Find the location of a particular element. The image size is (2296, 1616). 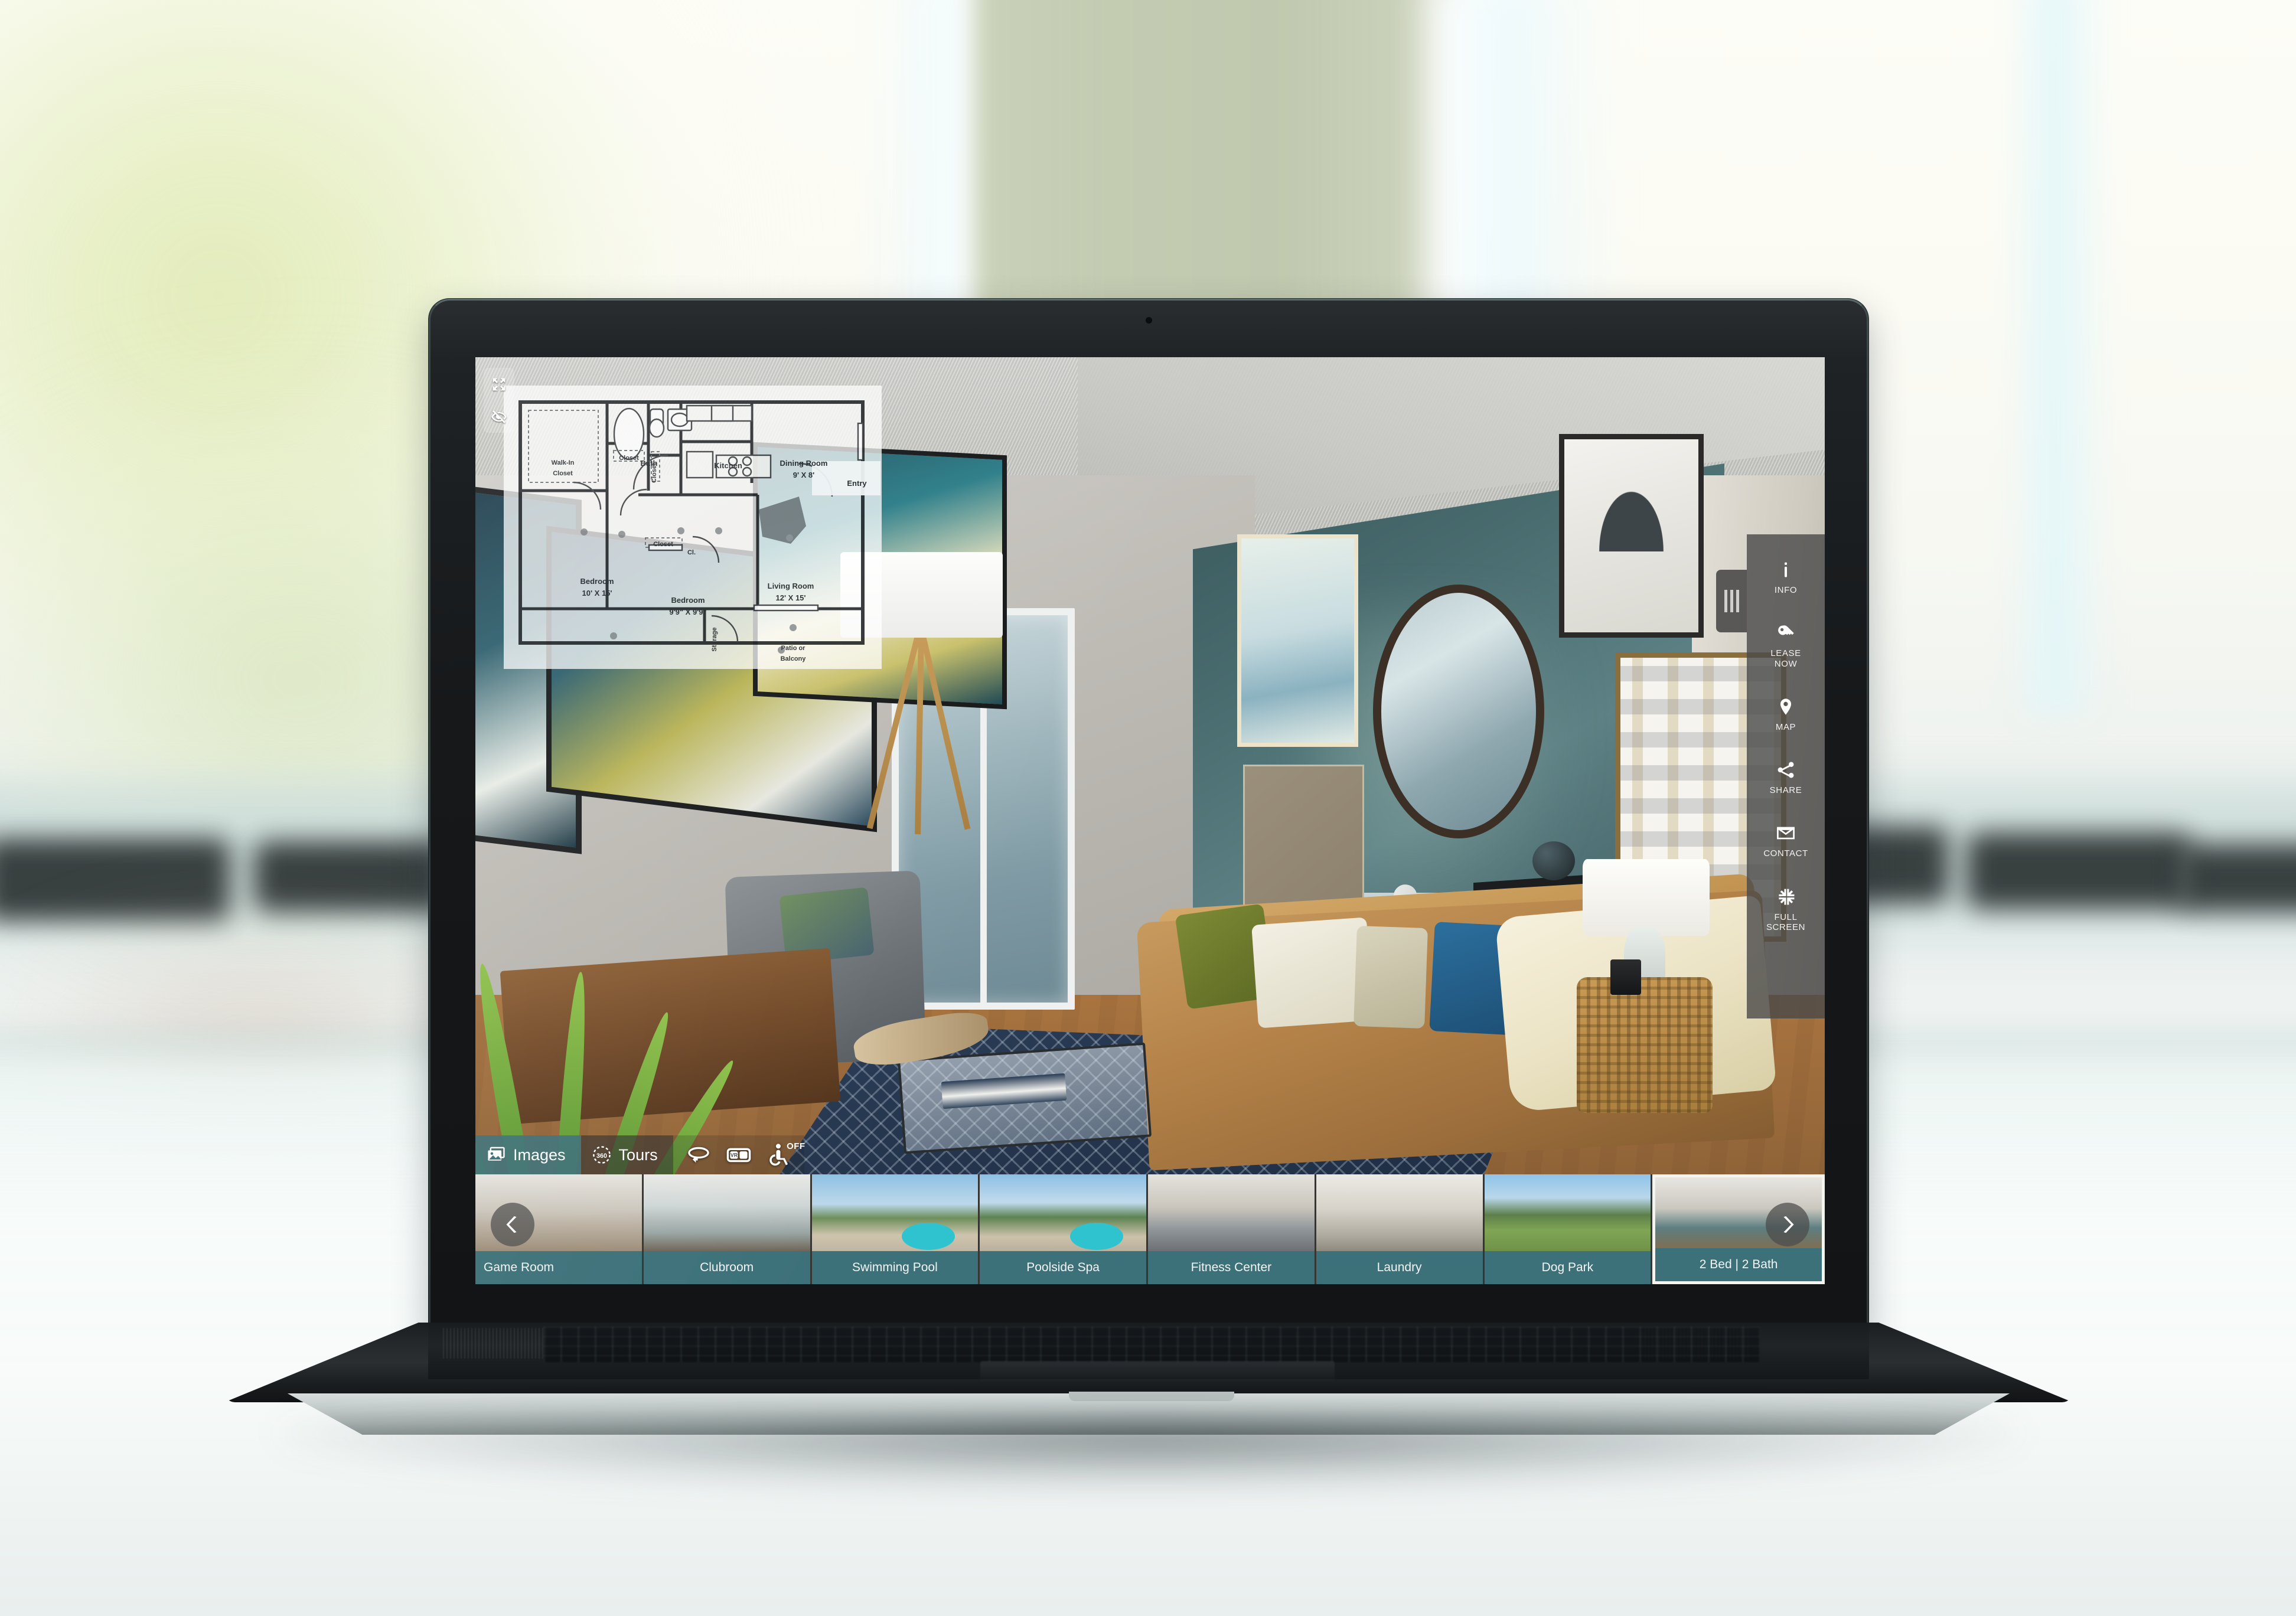

thumbnail-clubroom: Clubroom is located at coordinates (728, 1229).